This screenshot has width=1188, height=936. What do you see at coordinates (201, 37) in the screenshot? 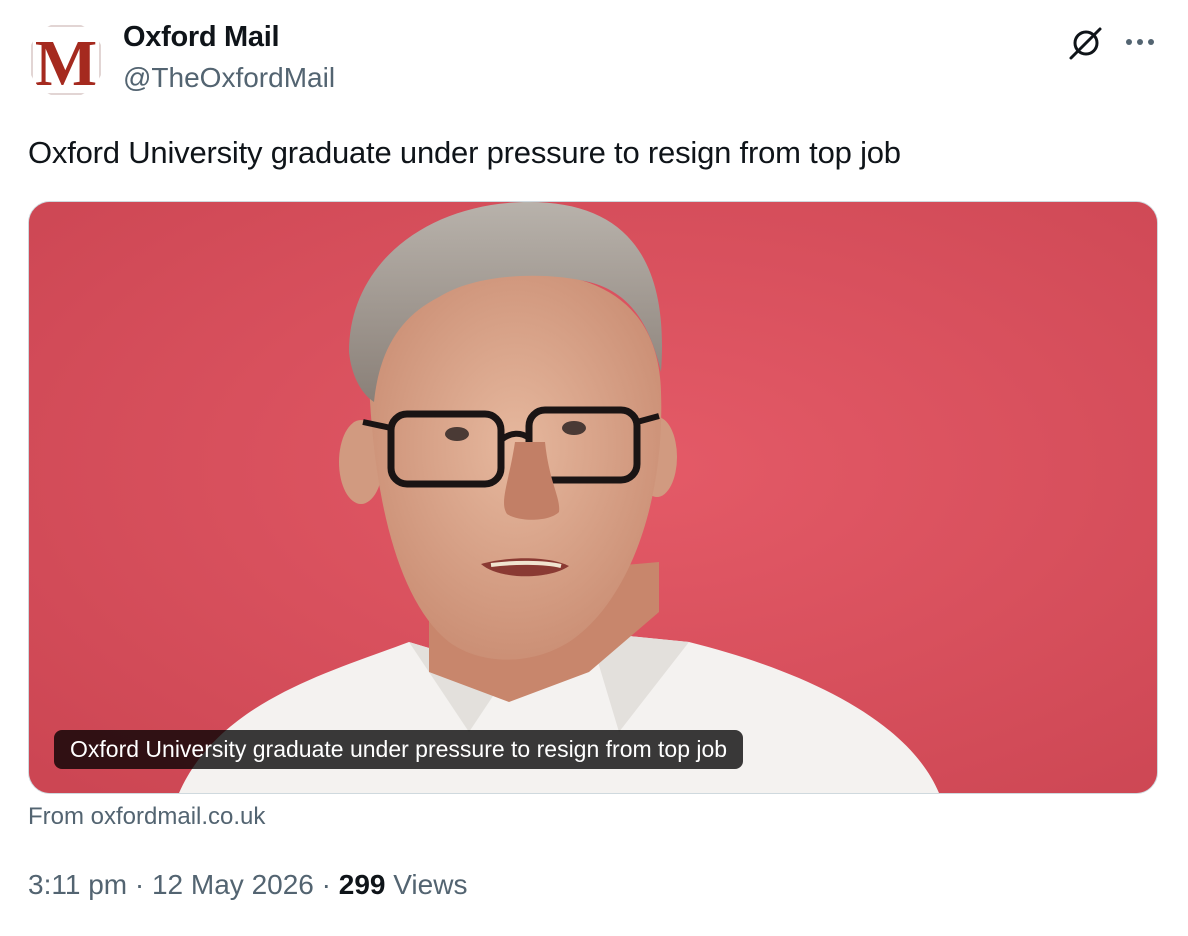
I see `display-name: Oxford Mail` at bounding box center [201, 37].